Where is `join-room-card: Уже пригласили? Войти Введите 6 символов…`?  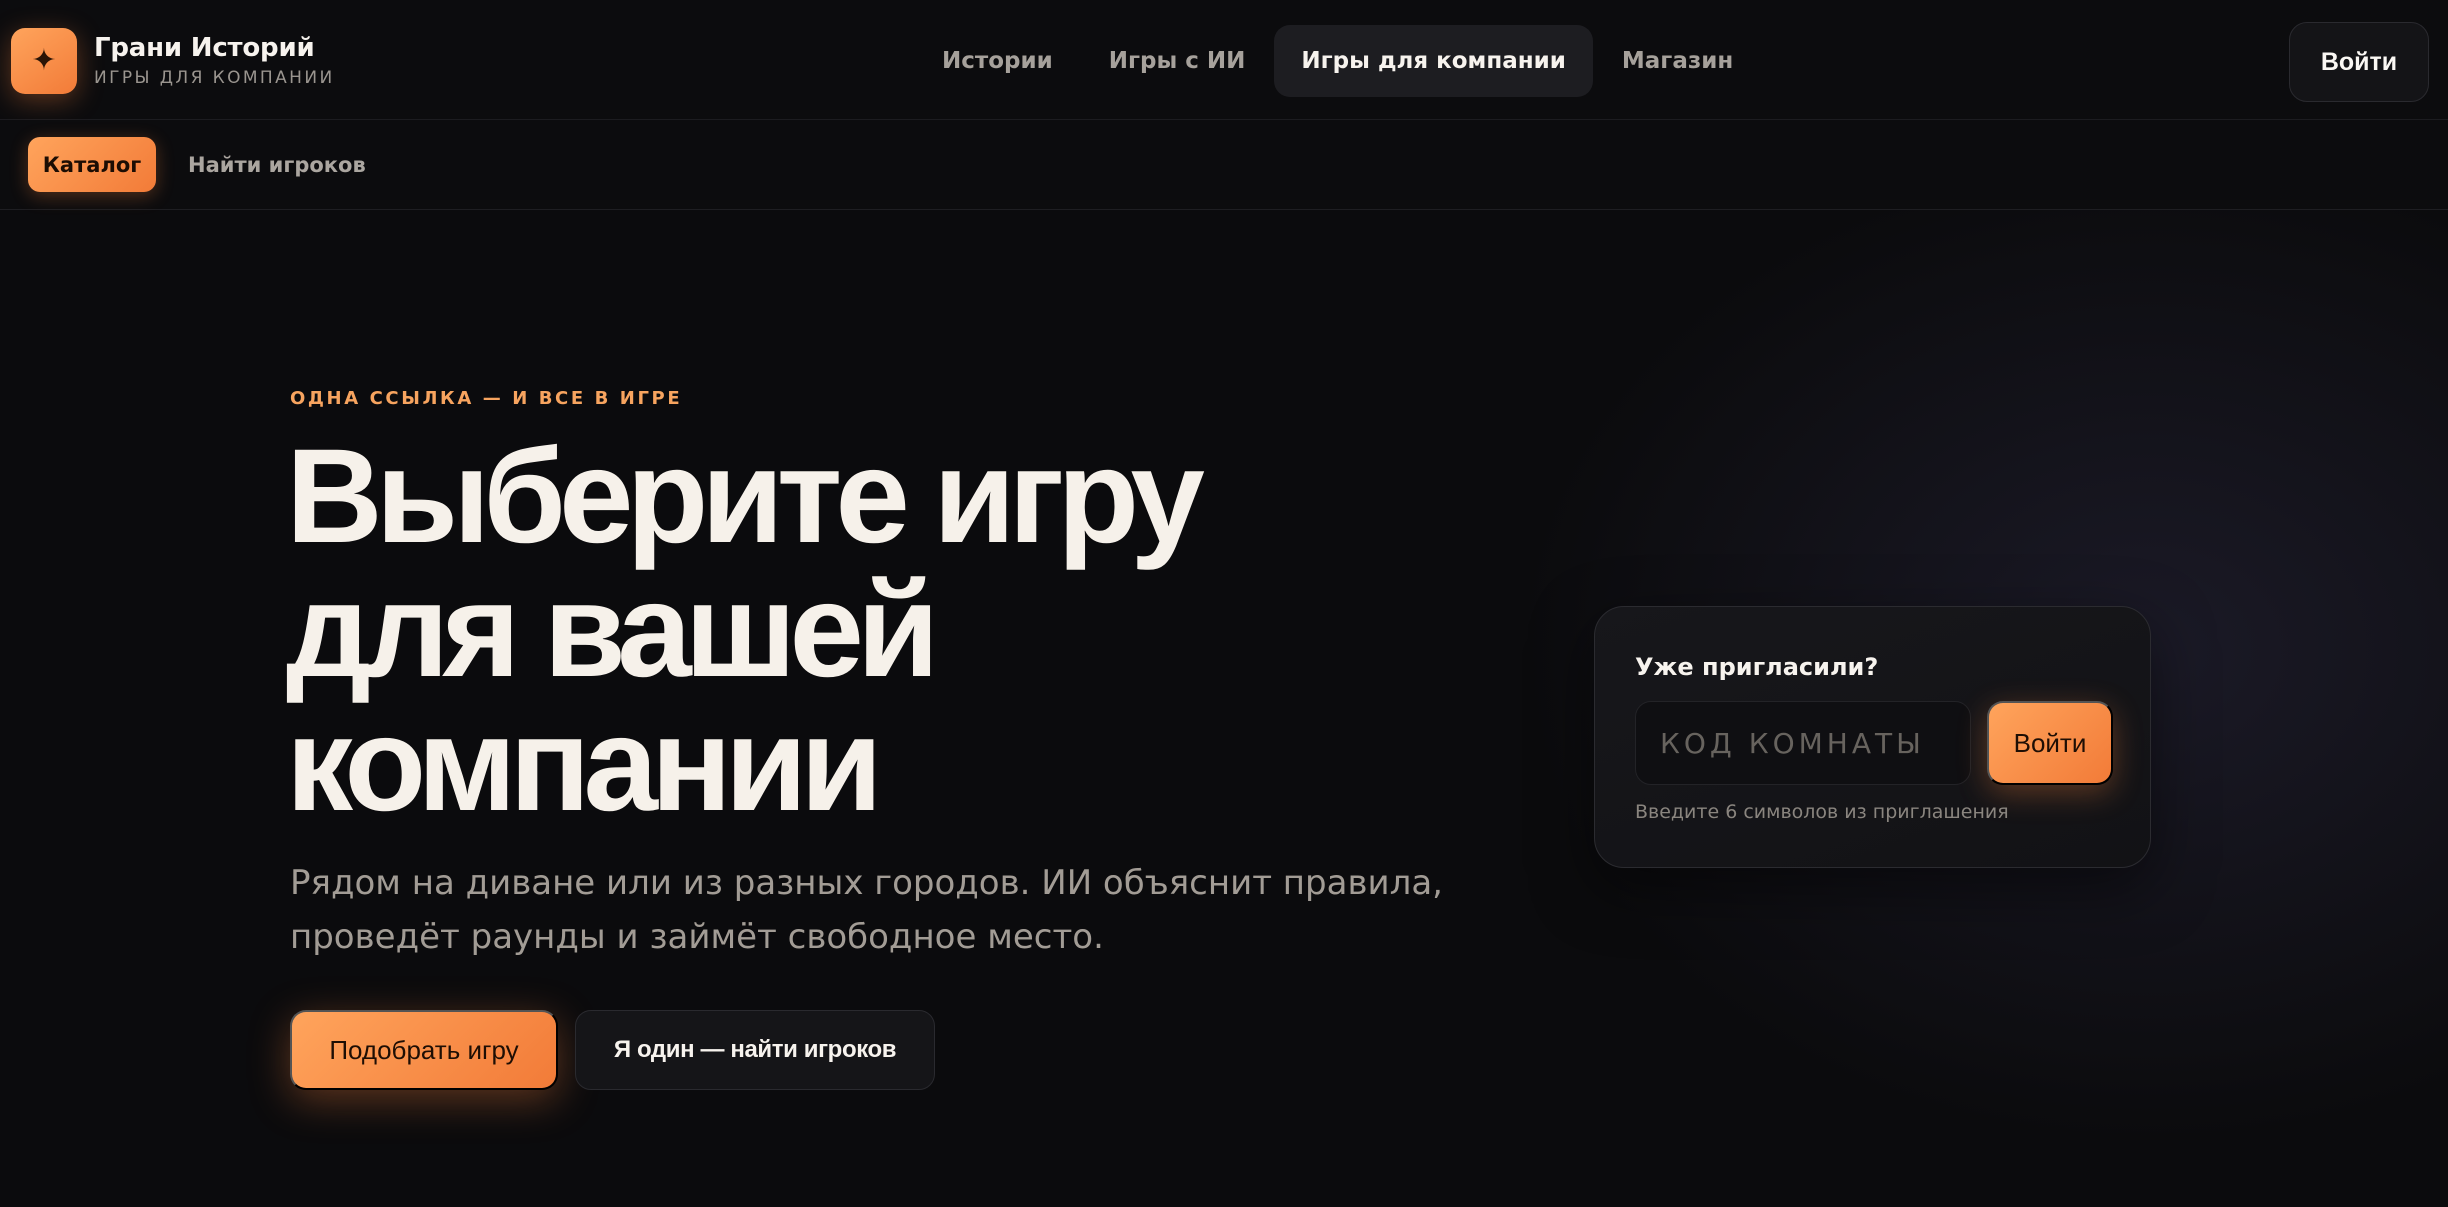
join-room-card: Уже пригласили? Войти Введите 6 символов… is located at coordinates (1872, 737).